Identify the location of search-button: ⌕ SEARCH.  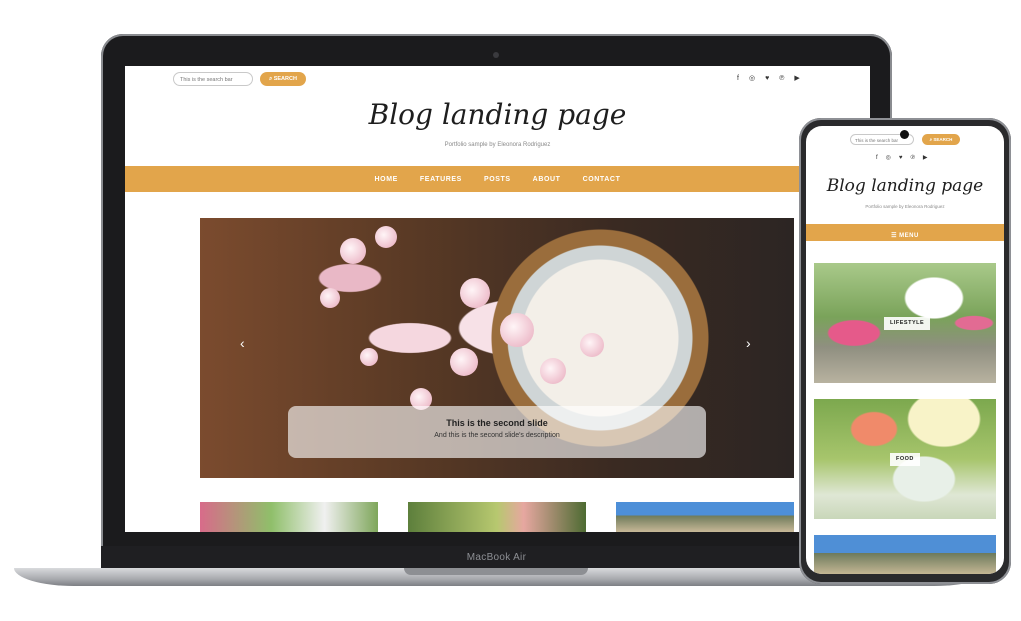
(283, 79).